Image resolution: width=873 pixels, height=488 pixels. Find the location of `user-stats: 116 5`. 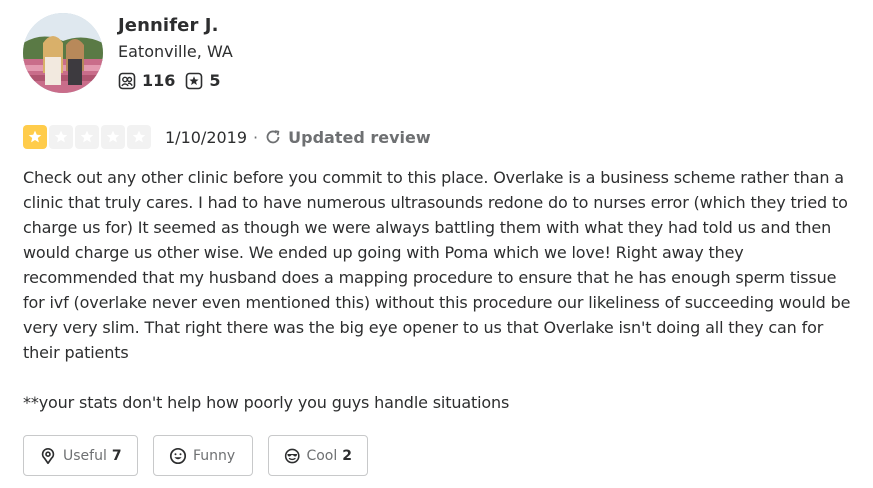

user-stats: 116 5 is located at coordinates (174, 80).